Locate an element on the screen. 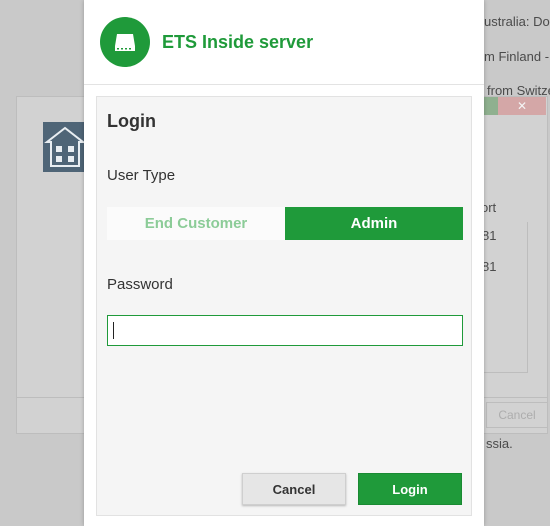 The height and width of the screenshot is (526, 550). bg-text-finland: m Finland - is located at coordinates (517, 56).